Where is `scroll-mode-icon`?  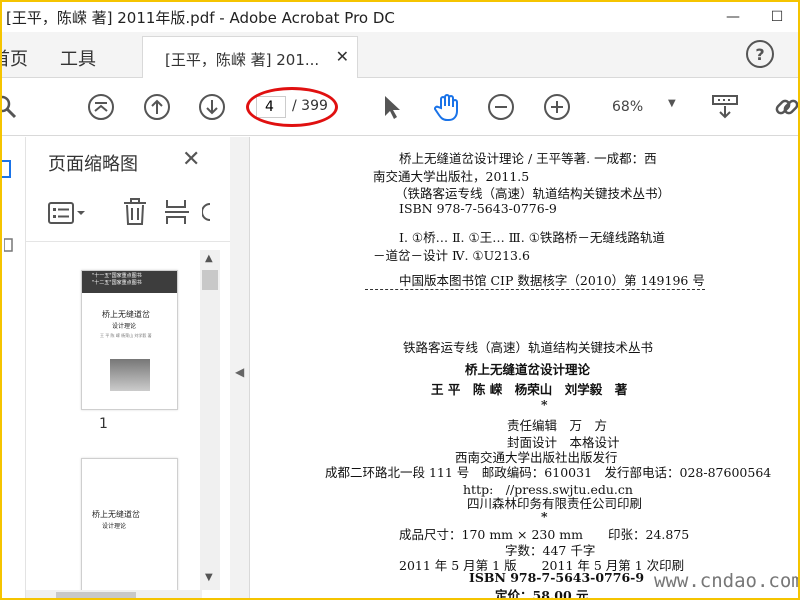 scroll-mode-icon is located at coordinates (725, 107).